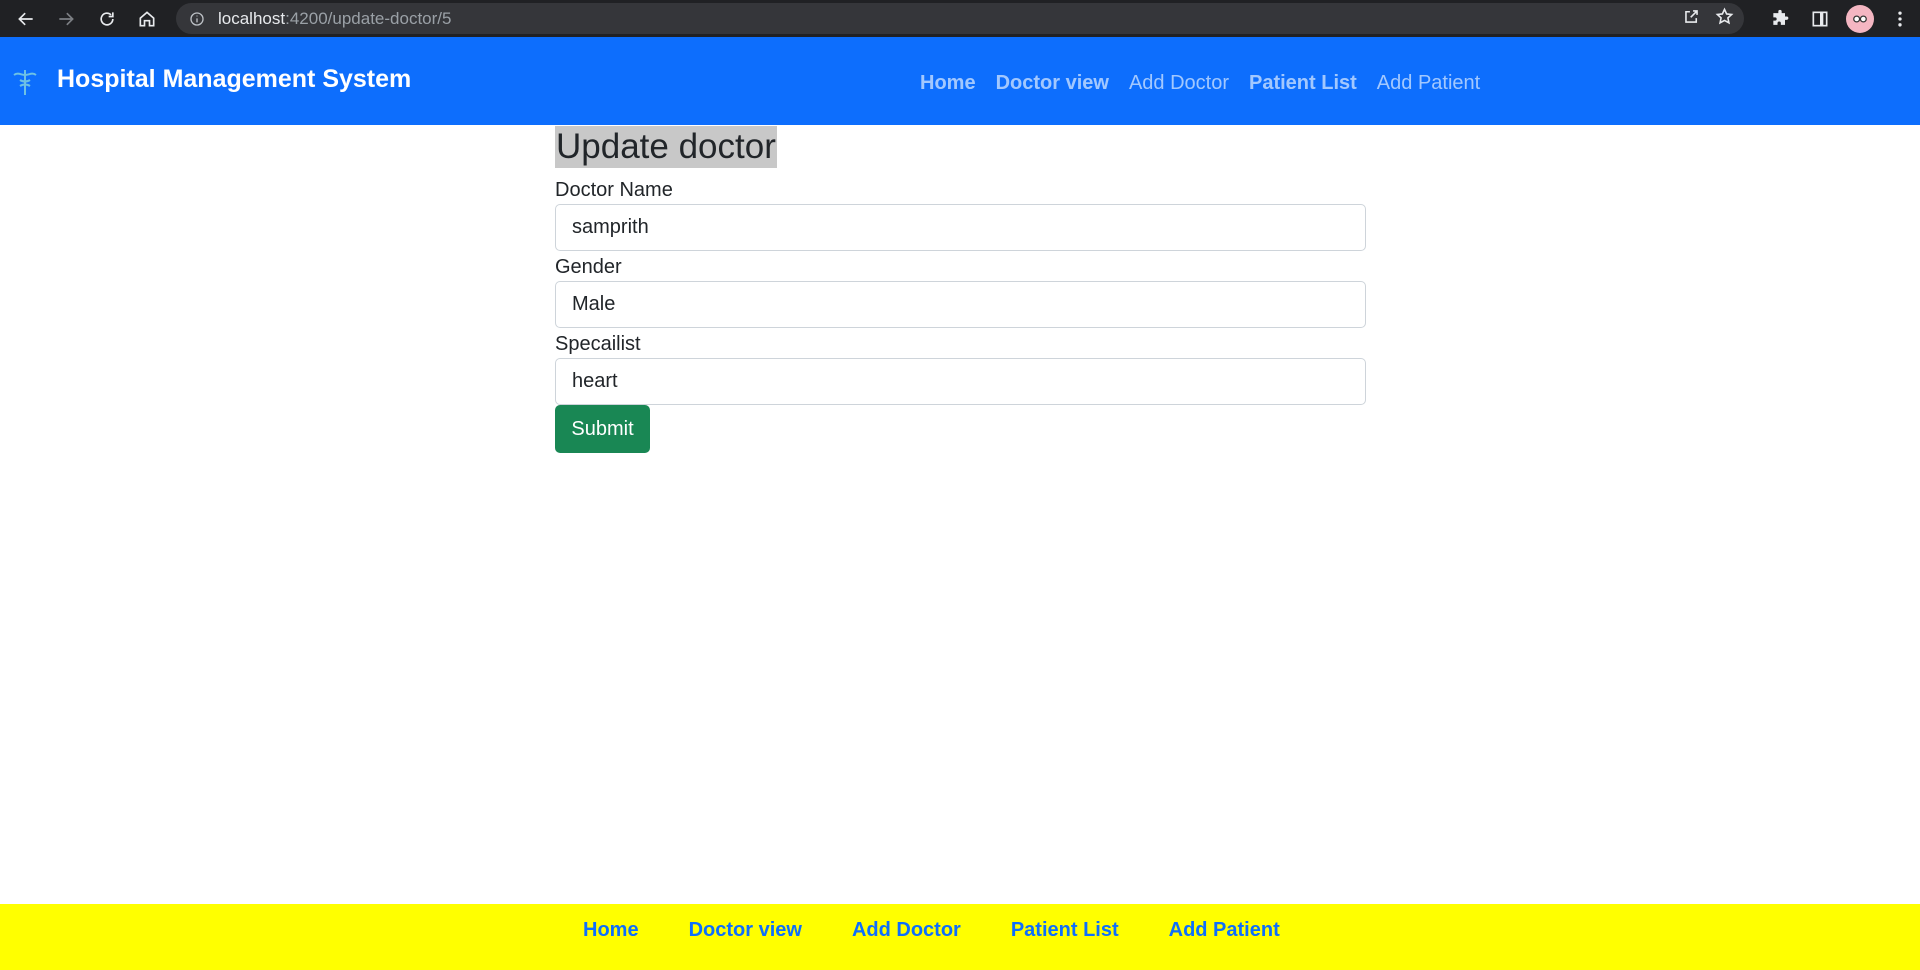 This screenshot has height=970, width=1920. I want to click on gender-label: Gender, so click(588, 267).